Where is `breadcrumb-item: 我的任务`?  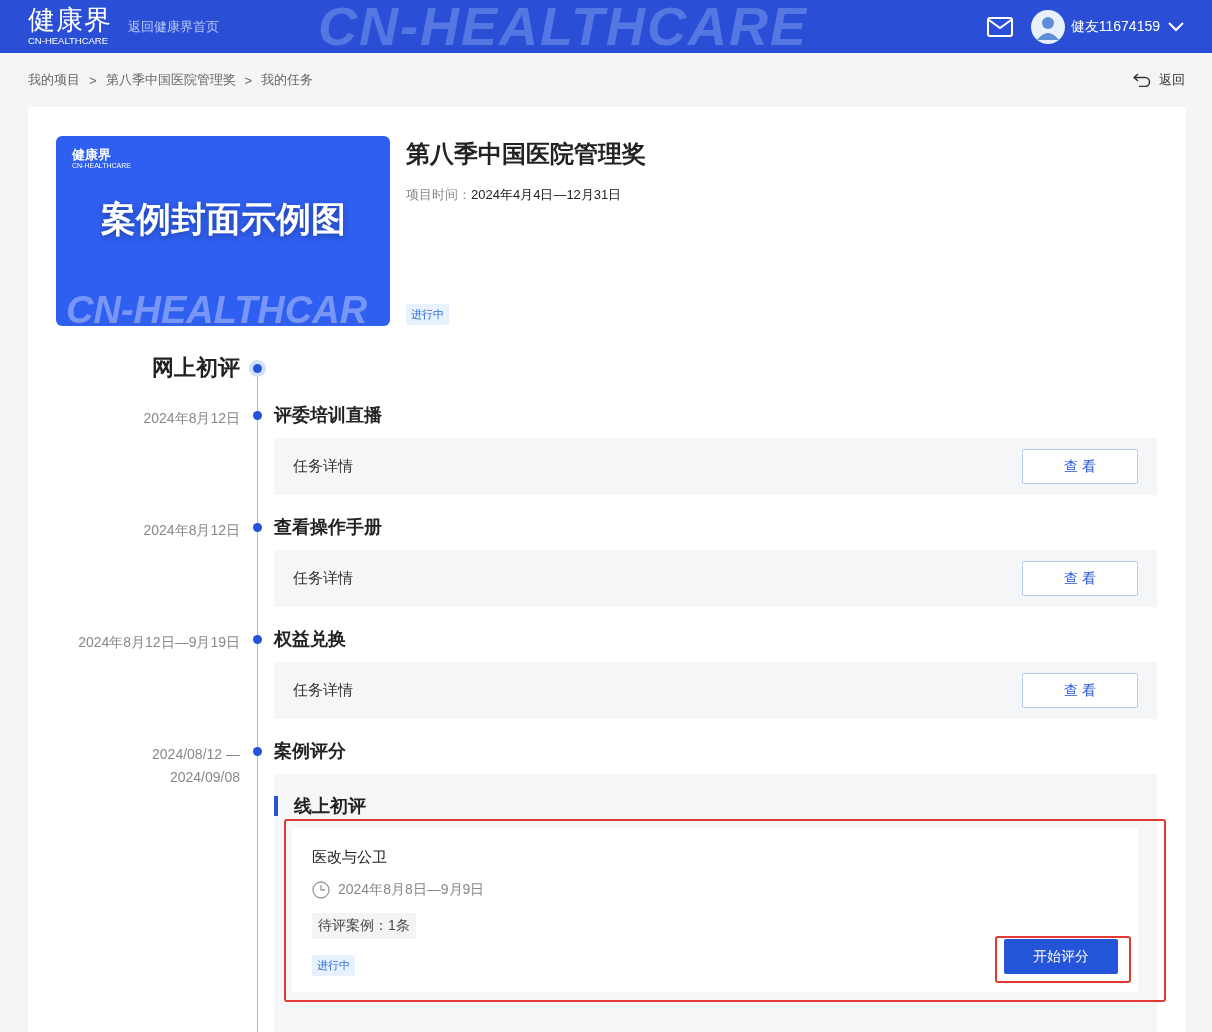
breadcrumb-item: 我的任务 is located at coordinates (287, 80).